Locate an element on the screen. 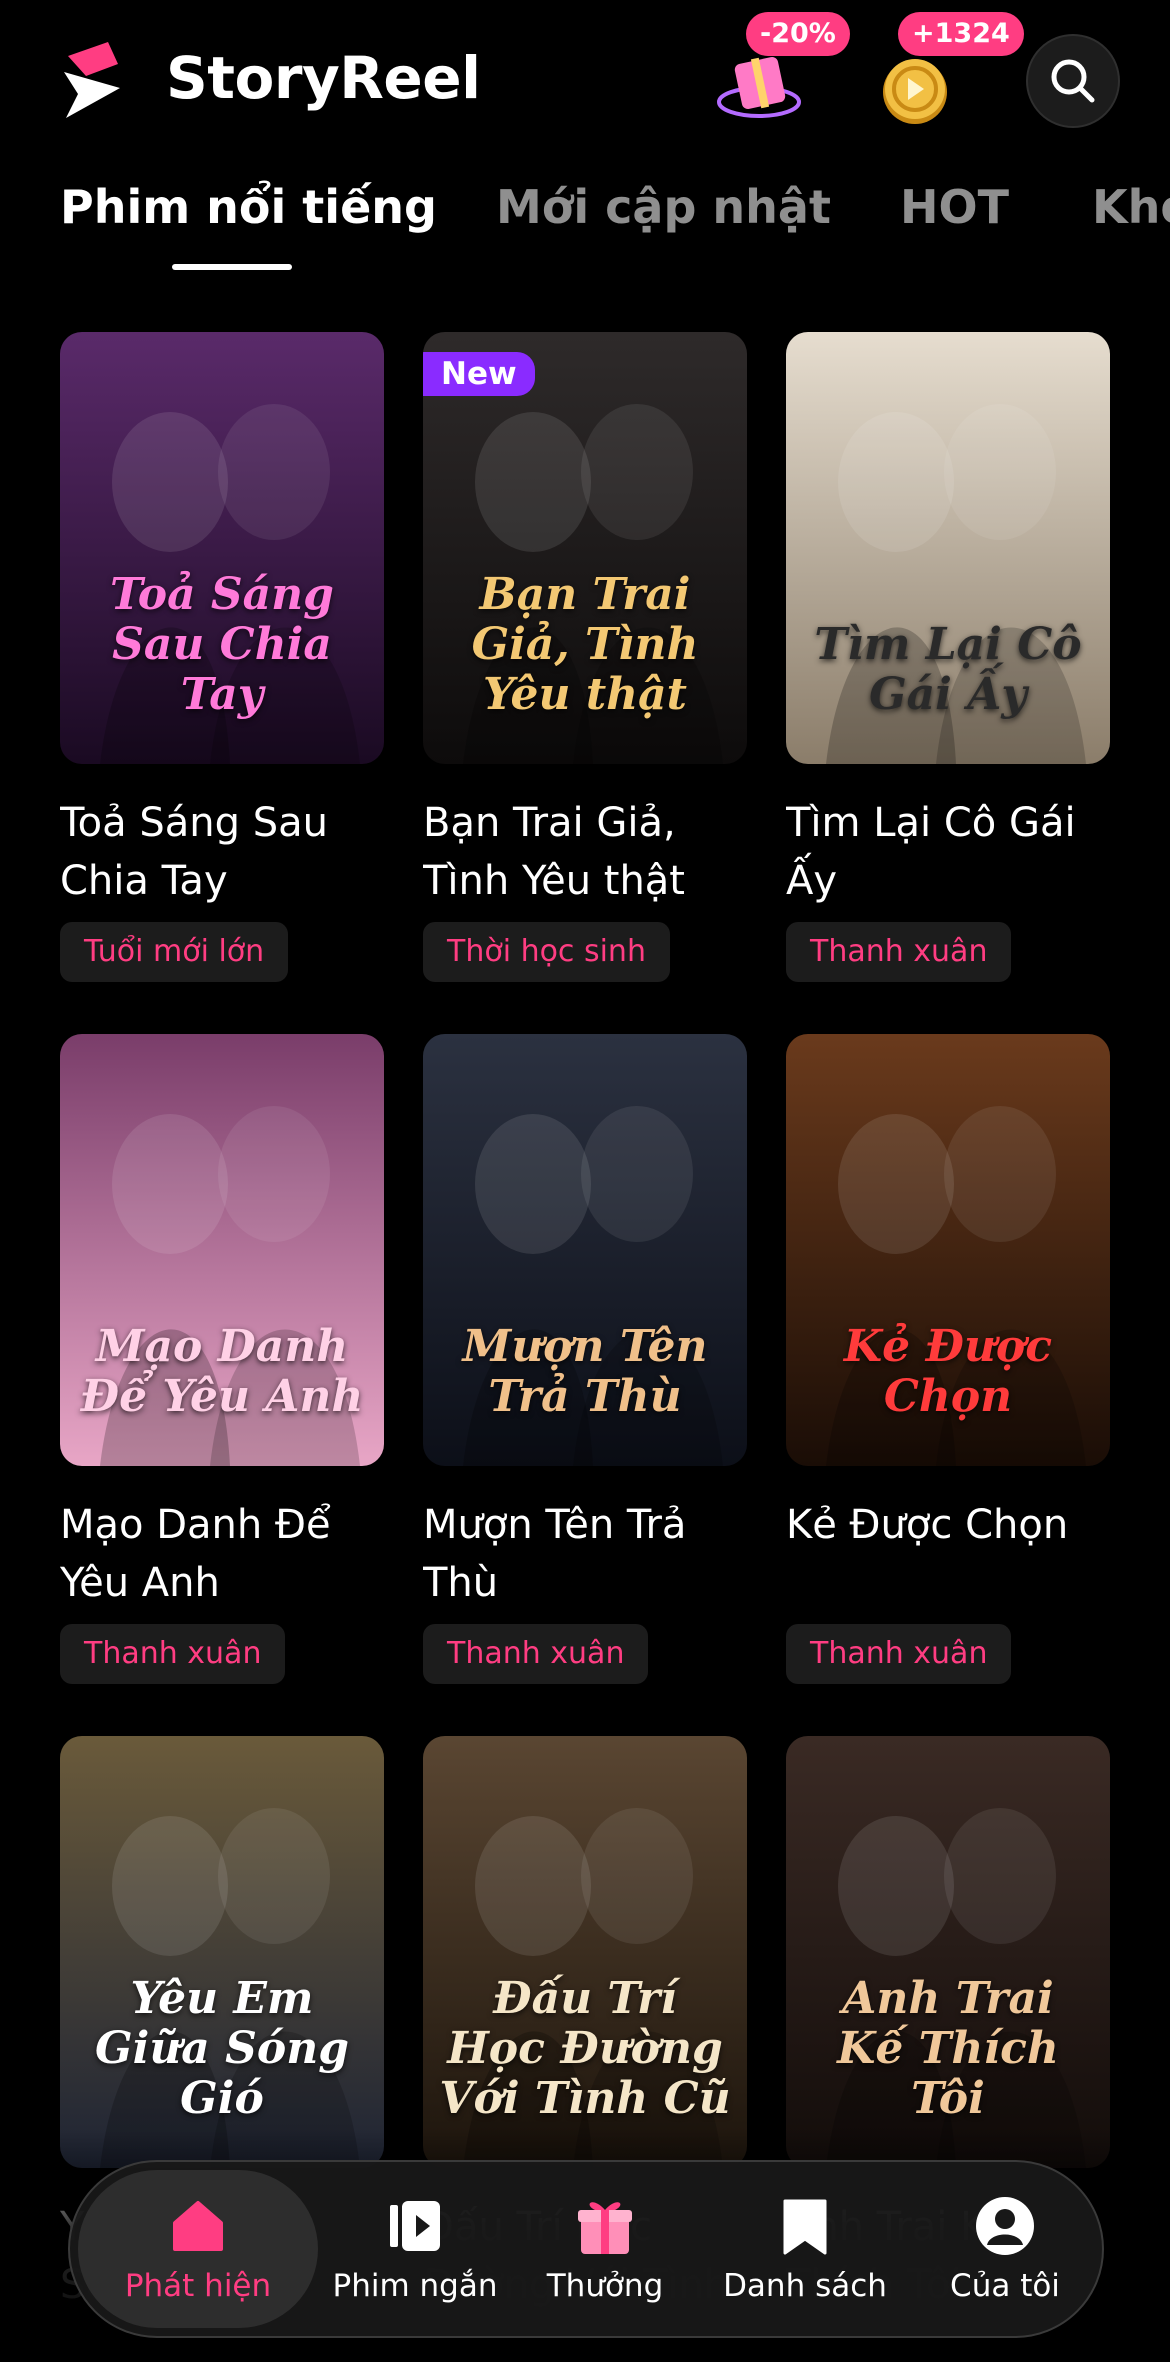 Image resolution: width=1170 pixels, height=2362 pixels. storyreel-logo-icon is located at coordinates (93, 81).